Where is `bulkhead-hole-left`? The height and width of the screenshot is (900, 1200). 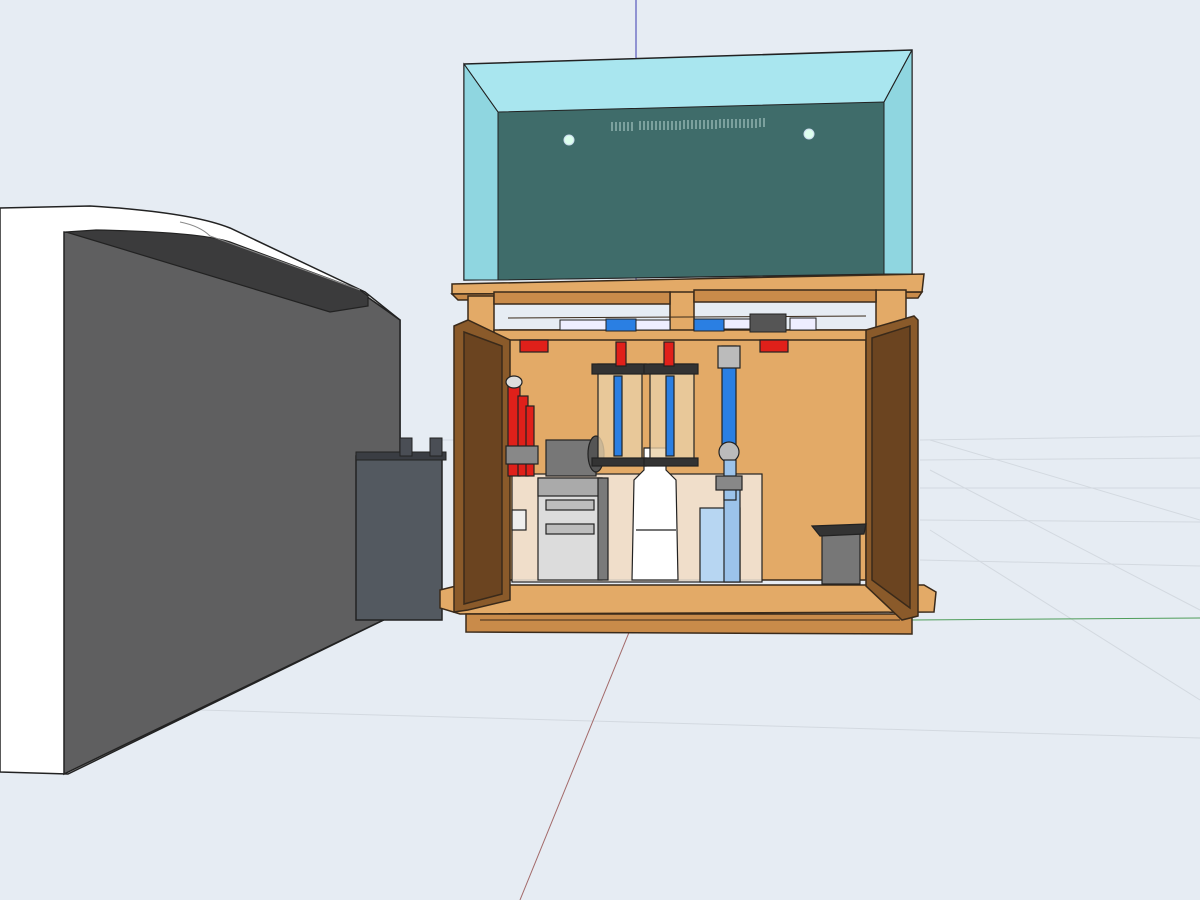
bulkhead-hole-left is located at coordinates (569, 140).